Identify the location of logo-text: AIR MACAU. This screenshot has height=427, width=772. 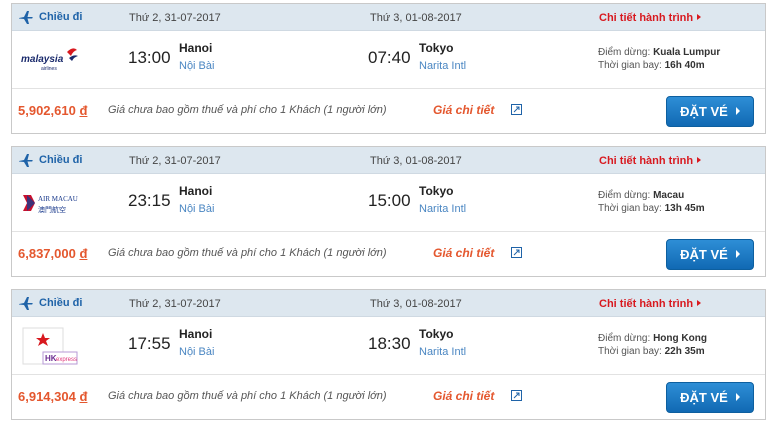
(58, 199).